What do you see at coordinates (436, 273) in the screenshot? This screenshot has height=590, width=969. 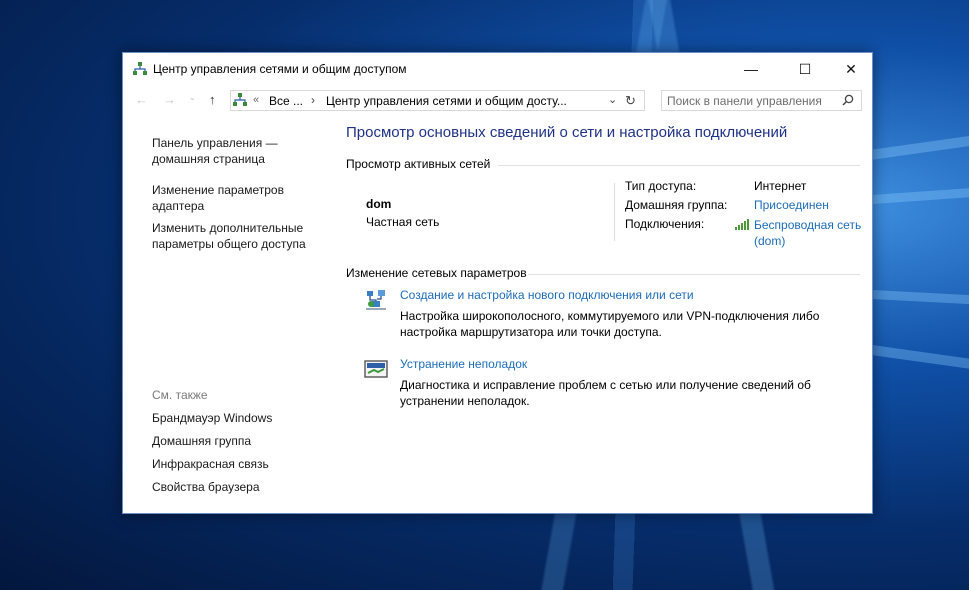 I see `change-settings-group-title: Изменение сетевых параметров` at bounding box center [436, 273].